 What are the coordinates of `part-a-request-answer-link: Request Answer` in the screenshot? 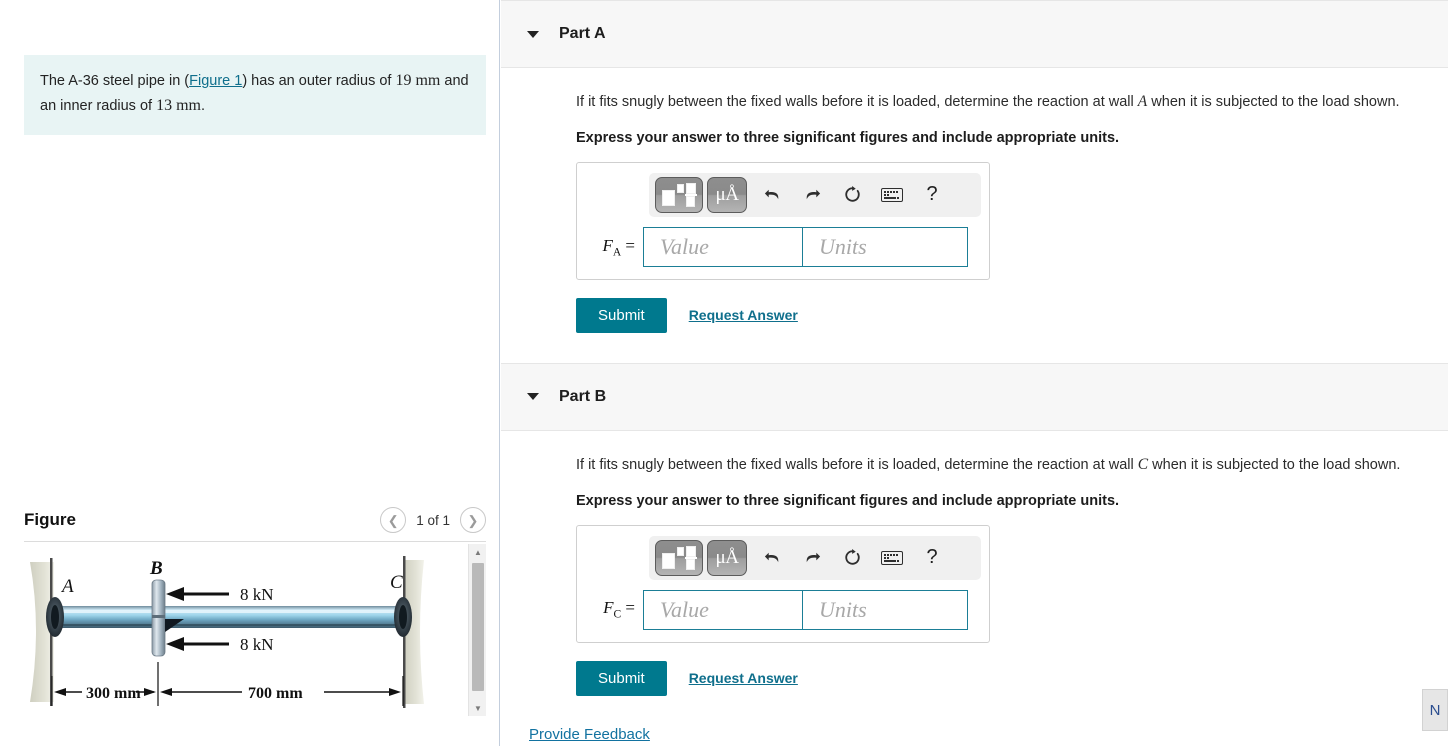 It's located at (743, 315).